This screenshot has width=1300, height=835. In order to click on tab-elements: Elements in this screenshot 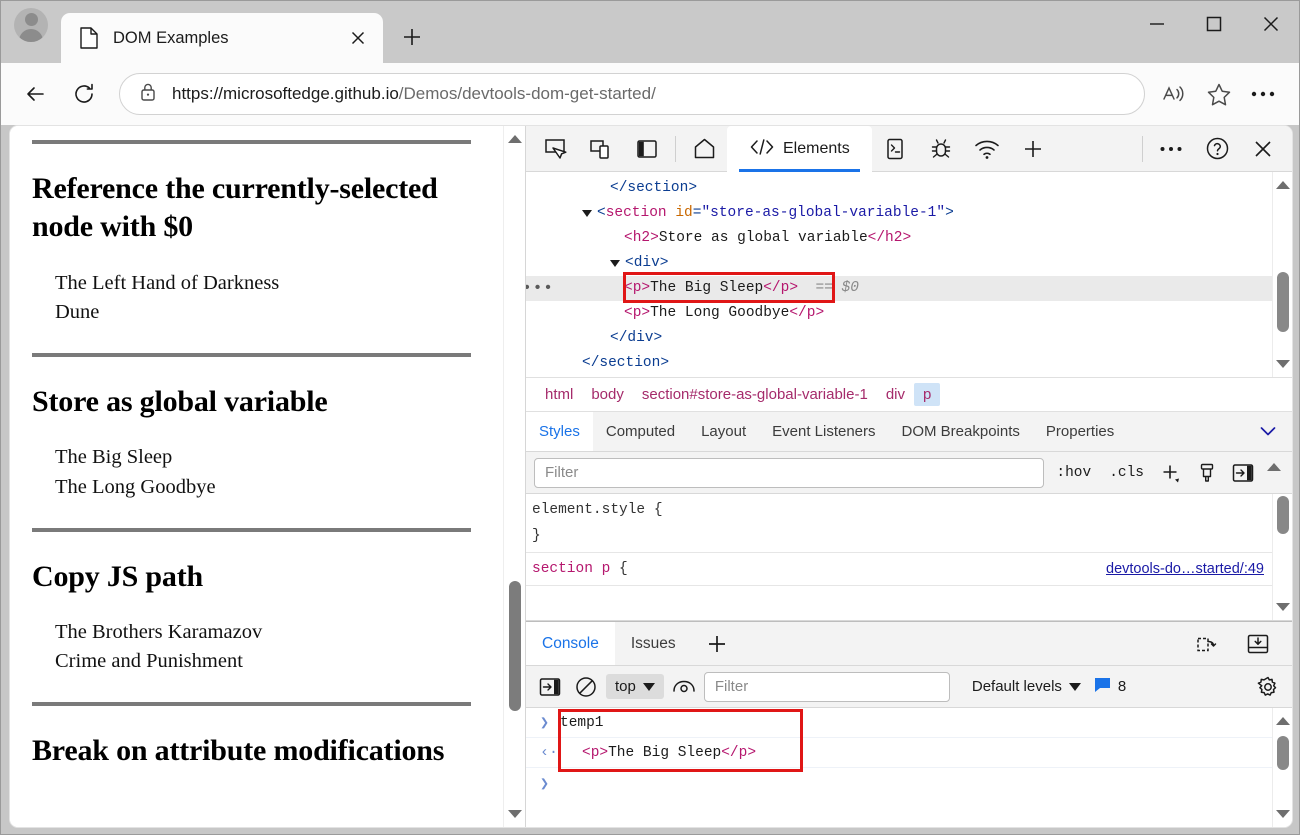, I will do `click(799, 149)`.